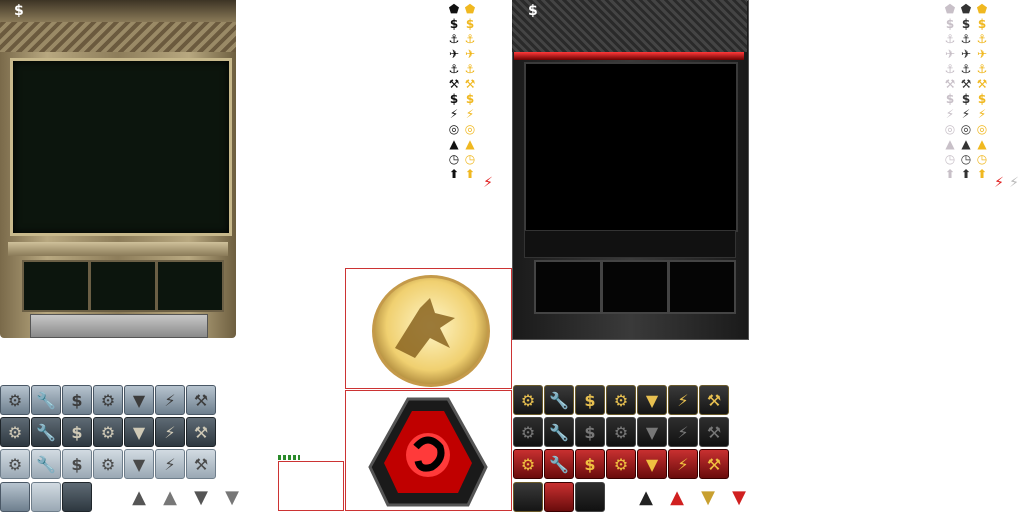 The image size is (1024, 512). Describe the element at coordinates (454, 92) in the screenshot. I see `black-icon-column: ⬟ $ ⚓ ✈ ⚓ ⚒ $ ⚡ ◎ ▲ ◷ ⬆` at that location.